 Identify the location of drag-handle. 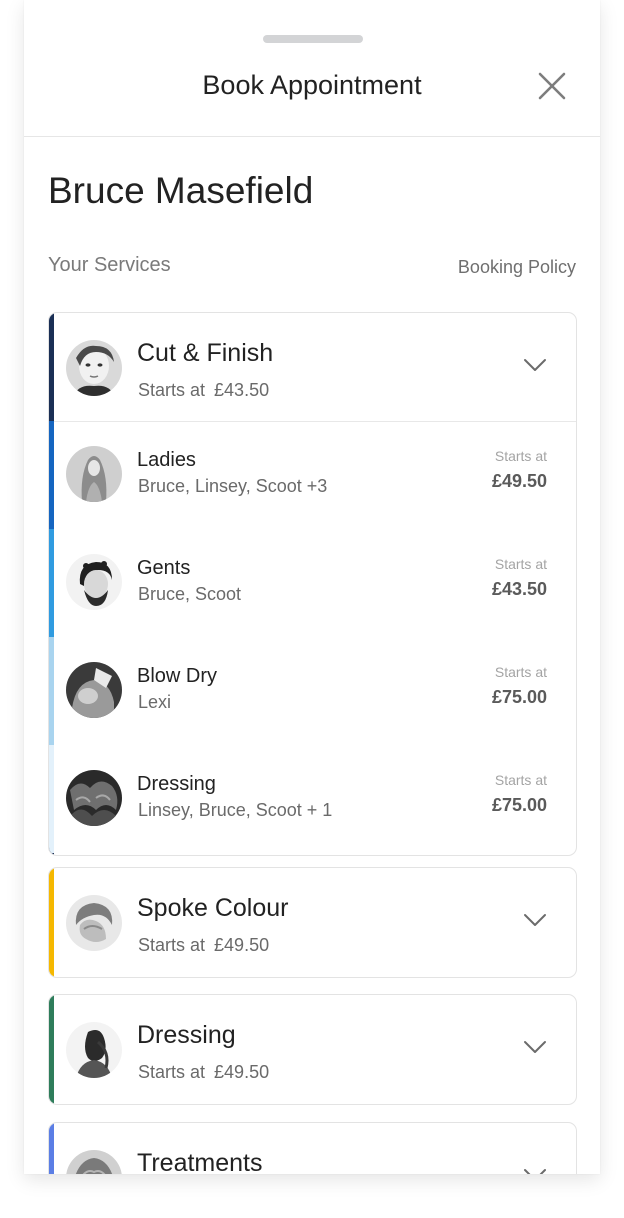
(313, 39).